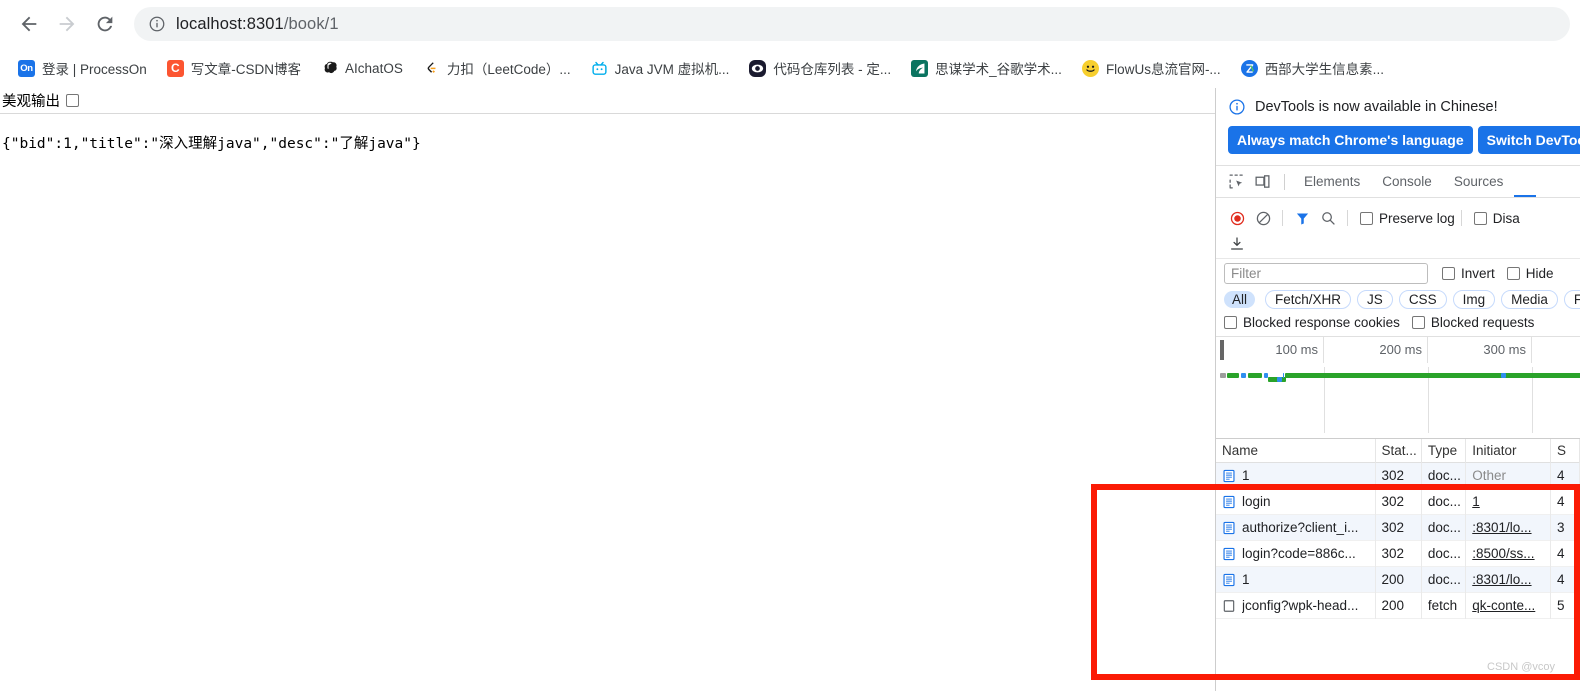  What do you see at coordinates (1521, 667) in the screenshot?
I see `watermark: CSDN @vcoy` at bounding box center [1521, 667].